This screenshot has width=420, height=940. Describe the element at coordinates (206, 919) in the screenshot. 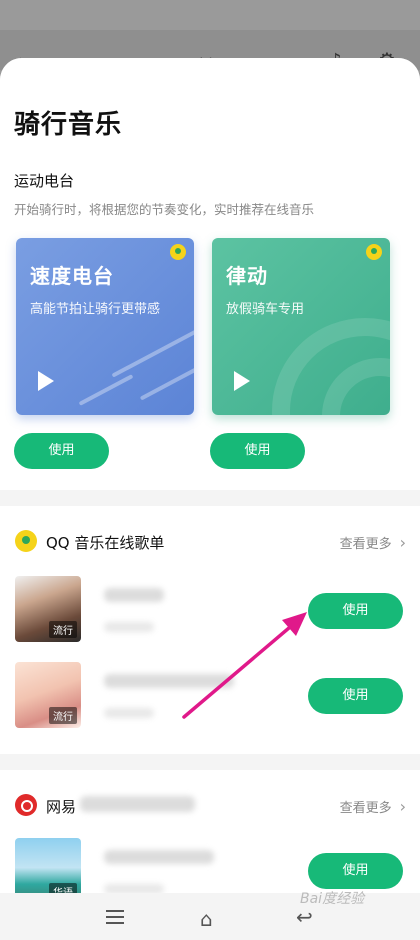

I see `home-icon: ⌂` at that location.